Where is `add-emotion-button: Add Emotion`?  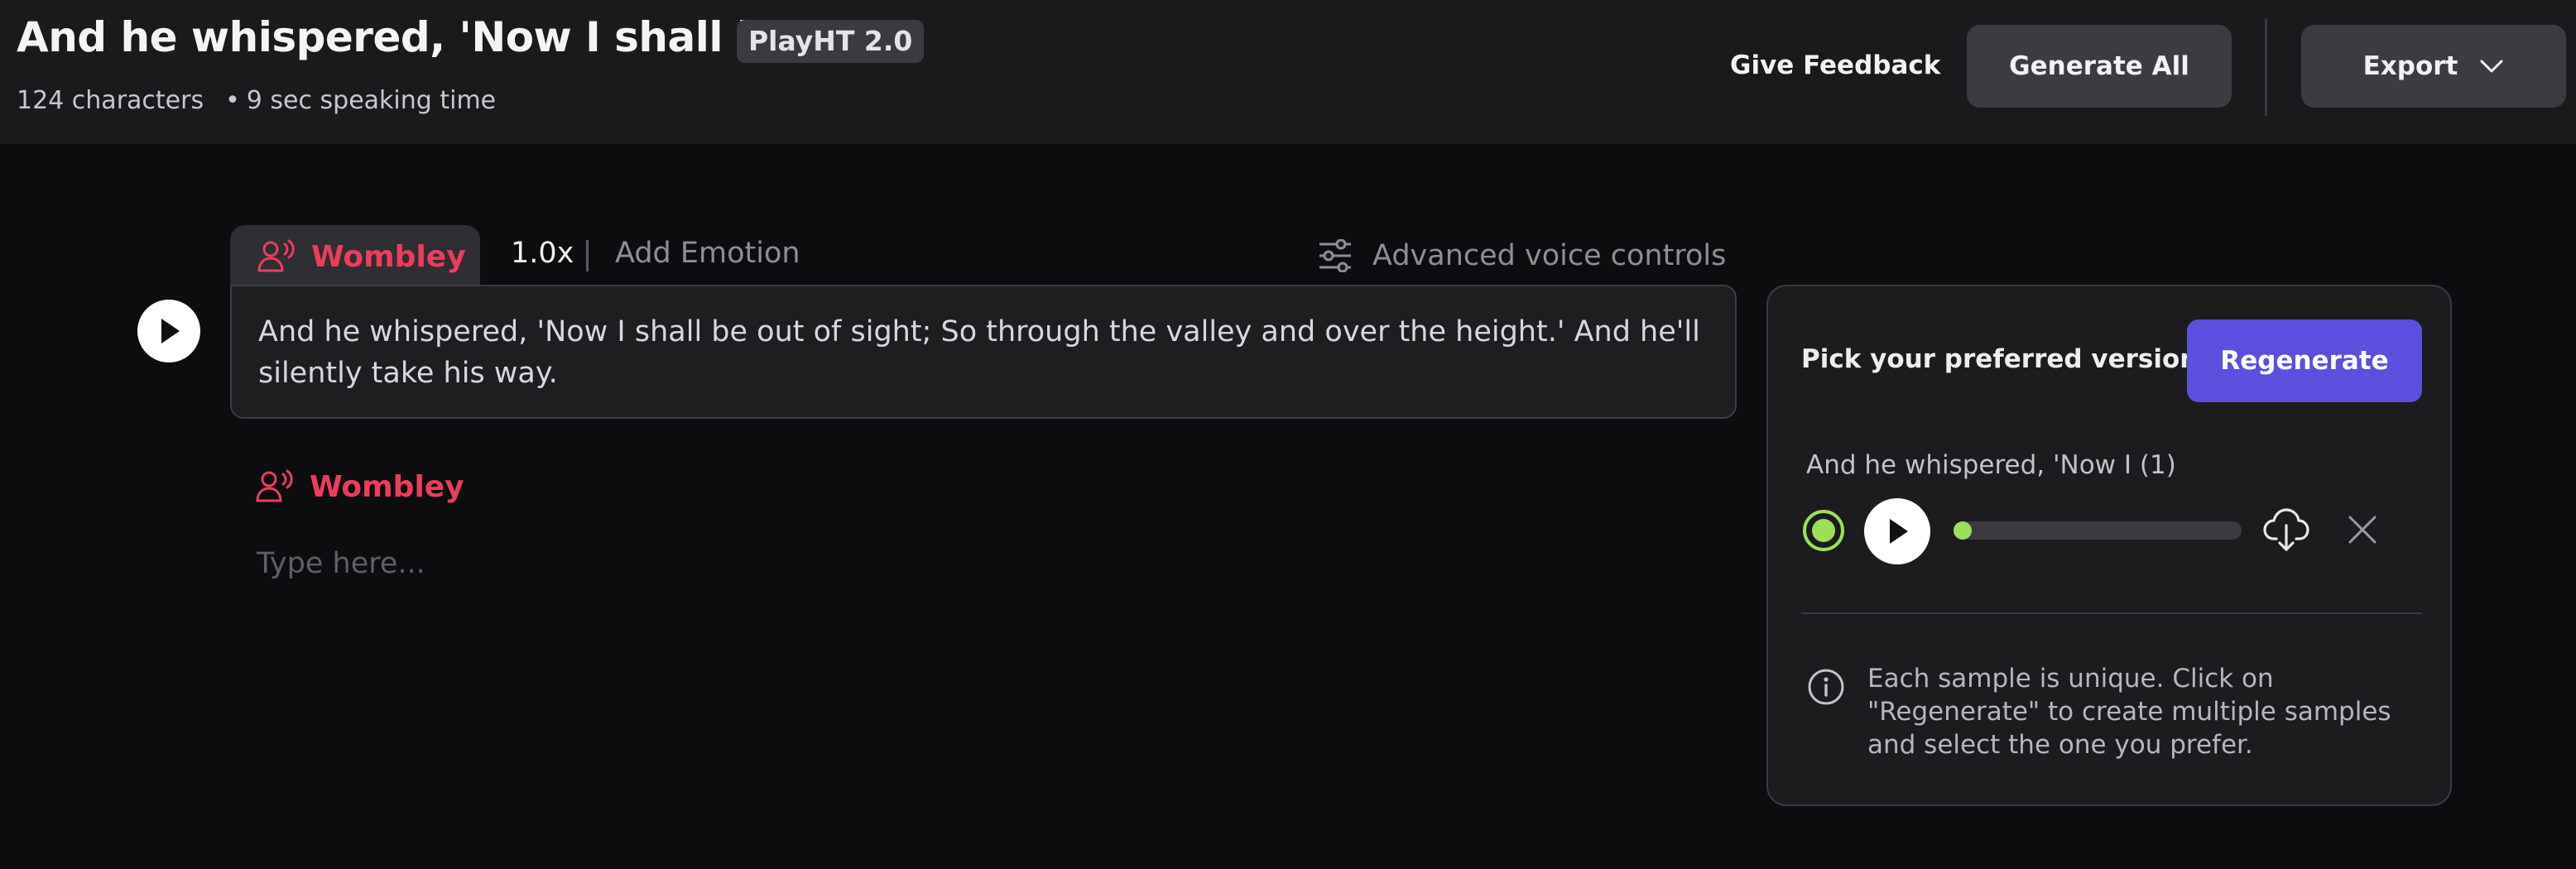 add-emotion-button: Add Emotion is located at coordinates (707, 253).